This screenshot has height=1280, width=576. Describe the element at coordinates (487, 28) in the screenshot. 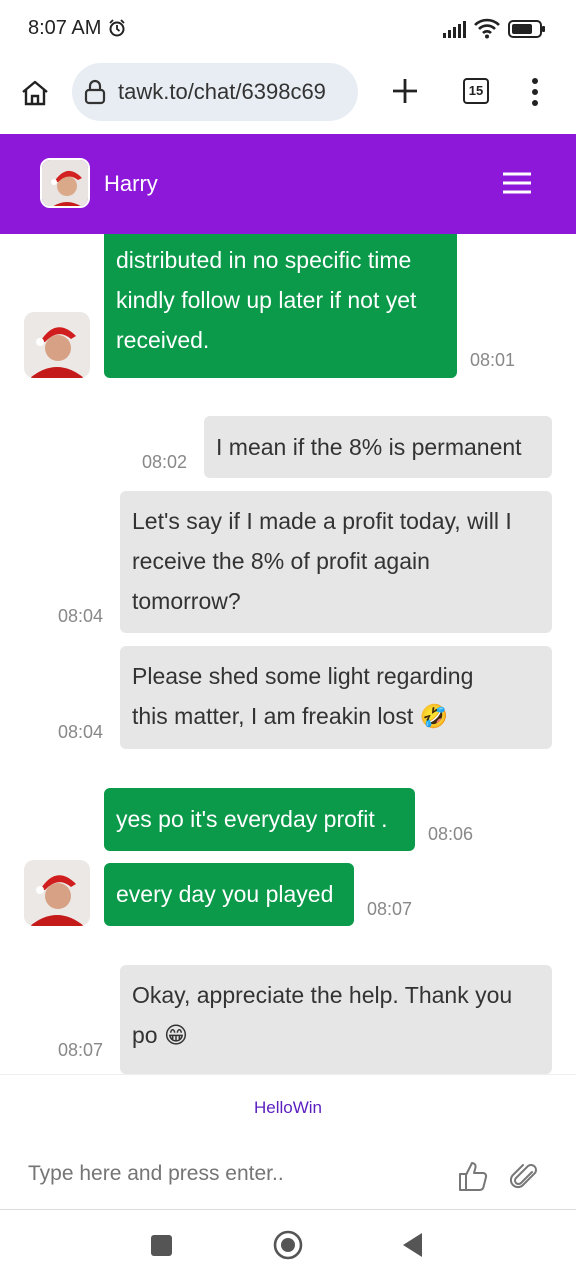

I see `wifi-icon` at that location.